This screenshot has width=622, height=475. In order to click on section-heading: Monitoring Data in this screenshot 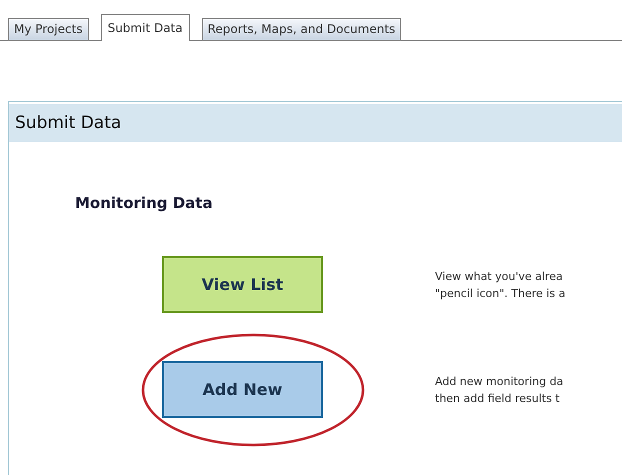, I will do `click(144, 203)`.